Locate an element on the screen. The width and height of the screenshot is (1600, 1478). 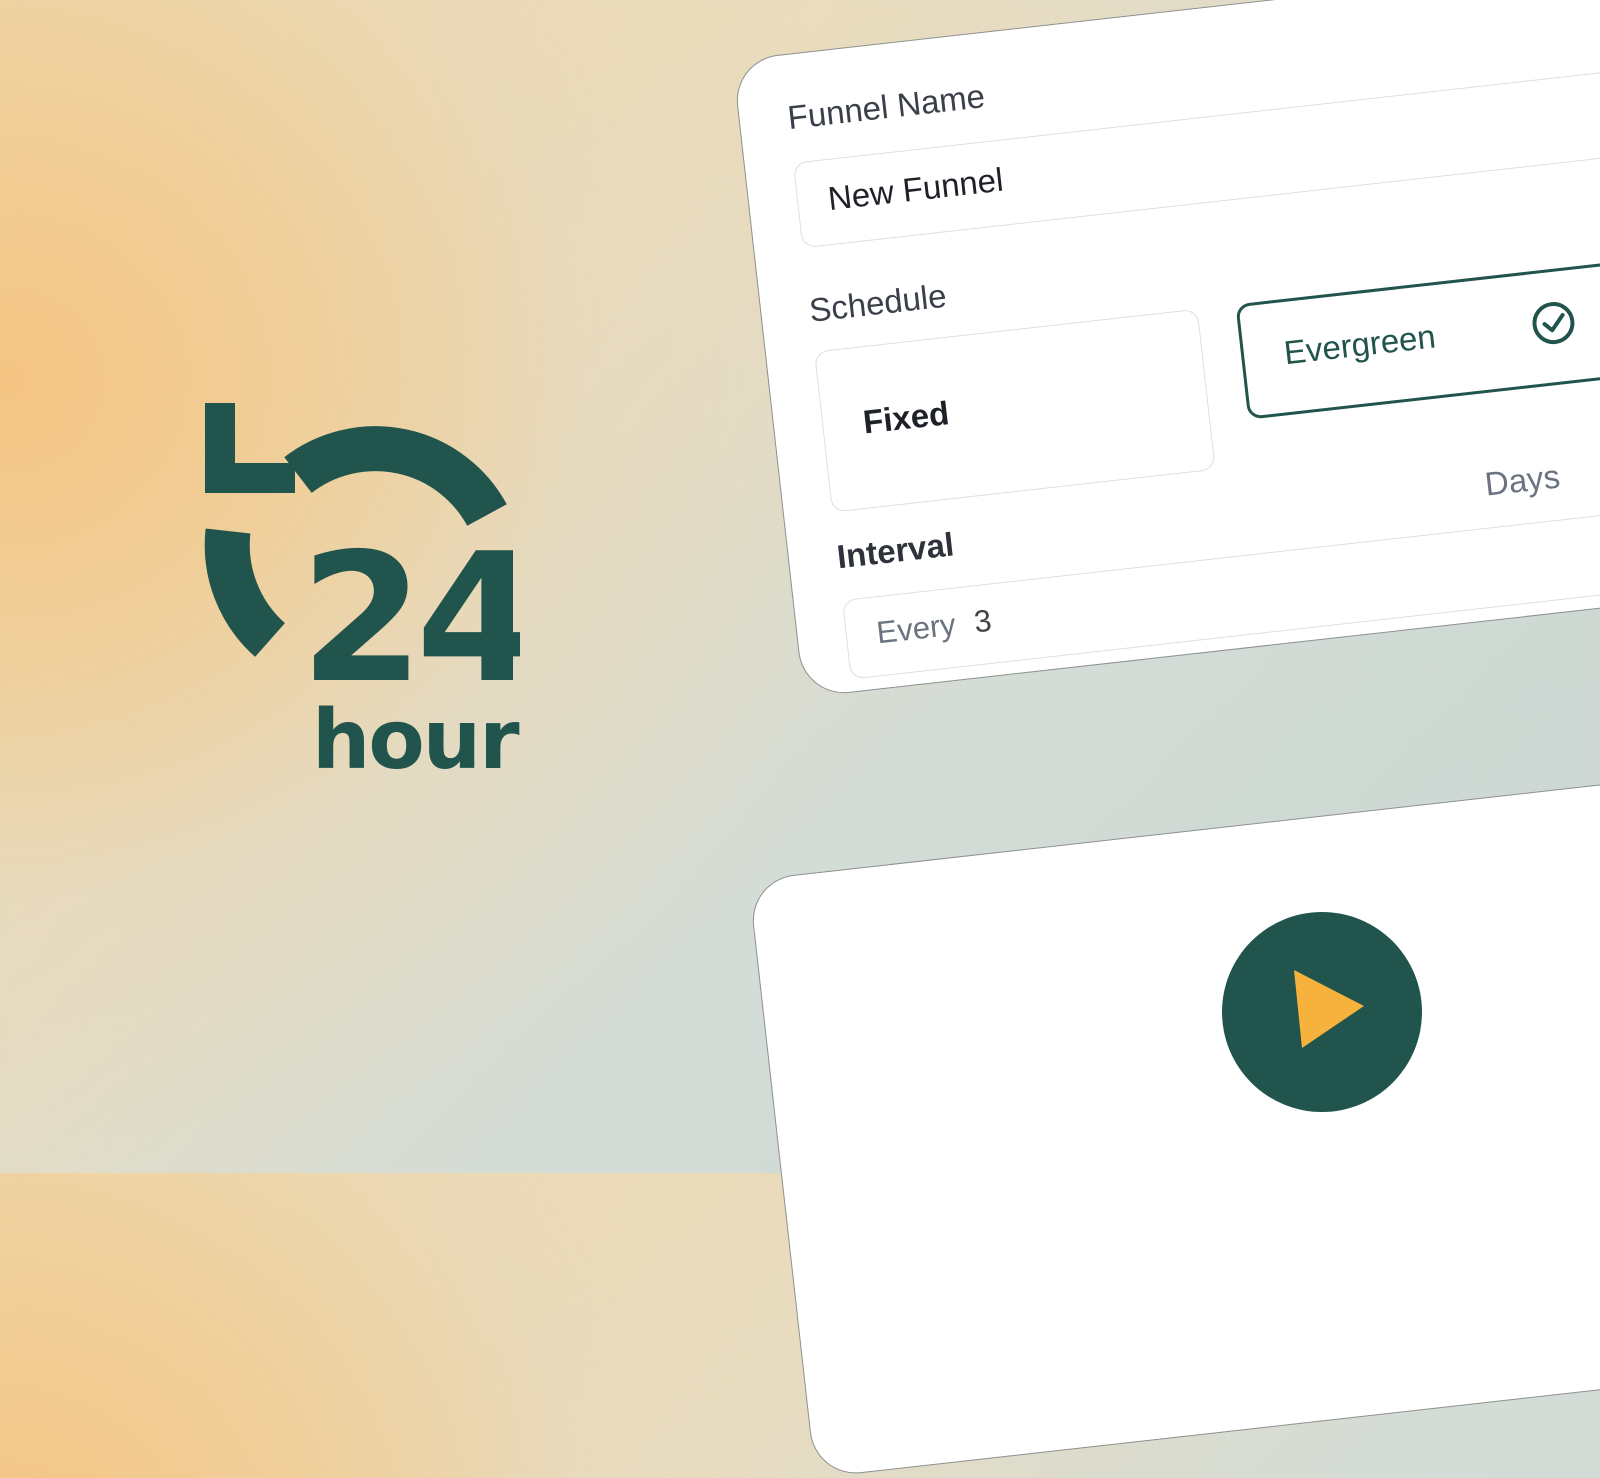
funnel-name-input: New Funnel is located at coordinates (1196, 143).